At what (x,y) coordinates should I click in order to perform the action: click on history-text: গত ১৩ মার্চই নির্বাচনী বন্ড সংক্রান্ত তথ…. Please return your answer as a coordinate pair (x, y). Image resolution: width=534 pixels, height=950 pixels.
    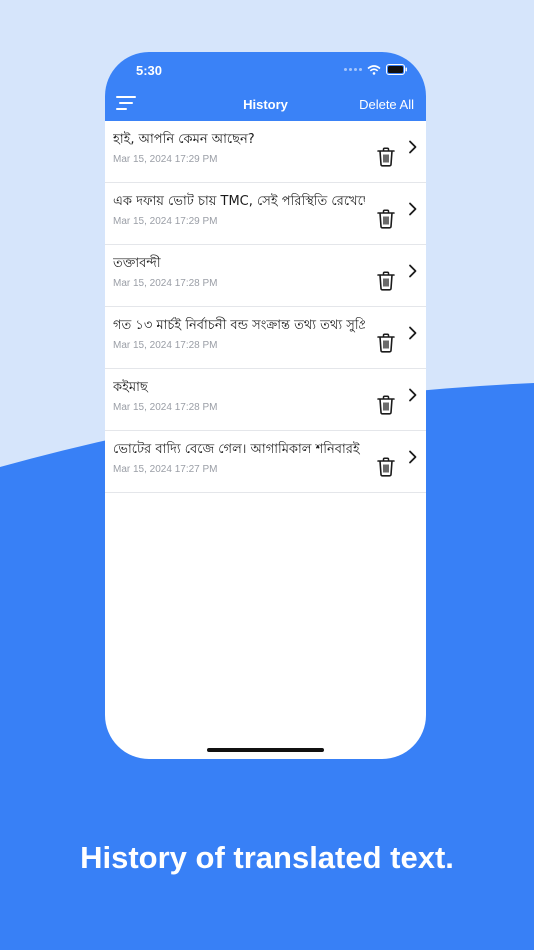
    Looking at the image, I should click on (239, 325).